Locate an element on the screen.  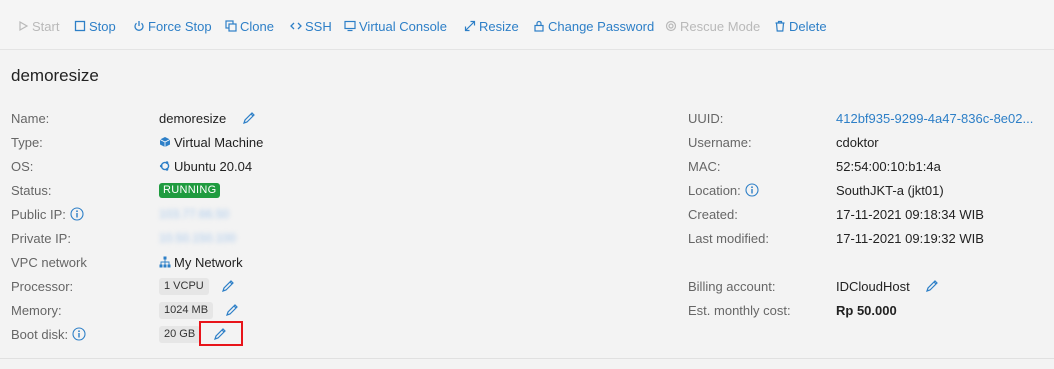
public-ip-label: Public IP: is located at coordinates (47, 214).